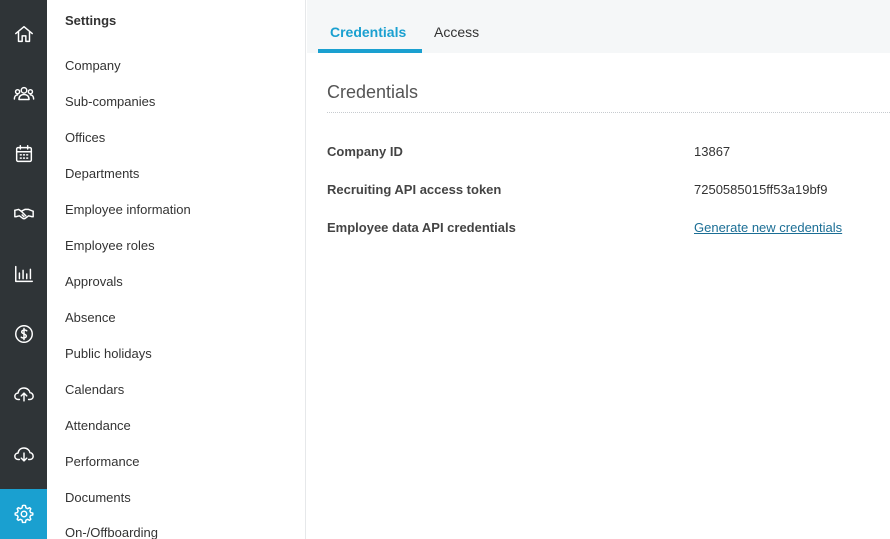  What do you see at coordinates (110, 101) in the screenshot?
I see `sidebar-item-sub-companies: Sub-companies` at bounding box center [110, 101].